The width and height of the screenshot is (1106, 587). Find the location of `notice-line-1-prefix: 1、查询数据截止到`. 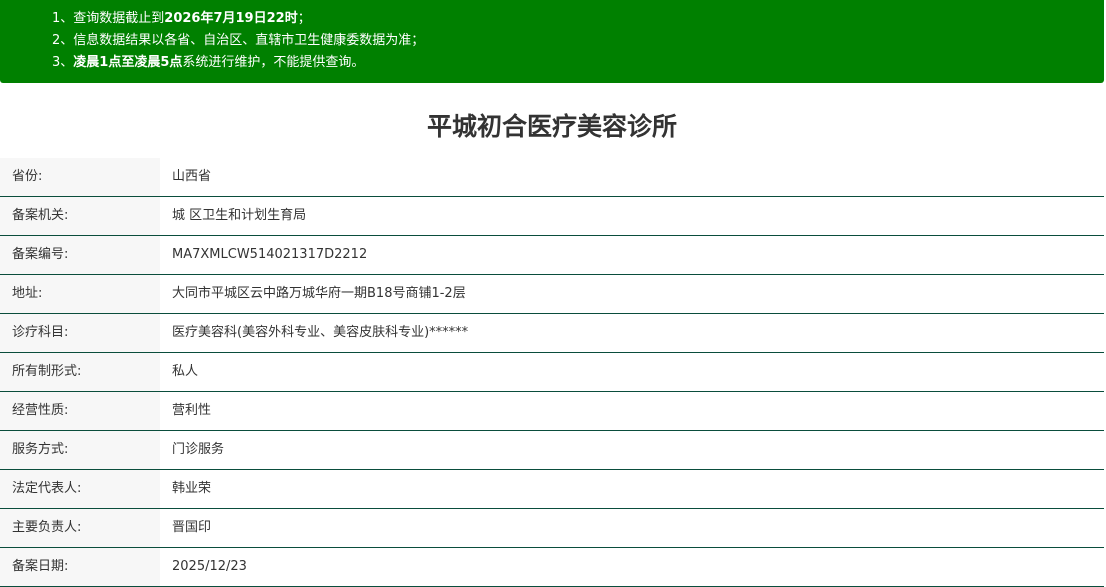

notice-line-1-prefix: 1、查询数据截止到 is located at coordinates (108, 18).